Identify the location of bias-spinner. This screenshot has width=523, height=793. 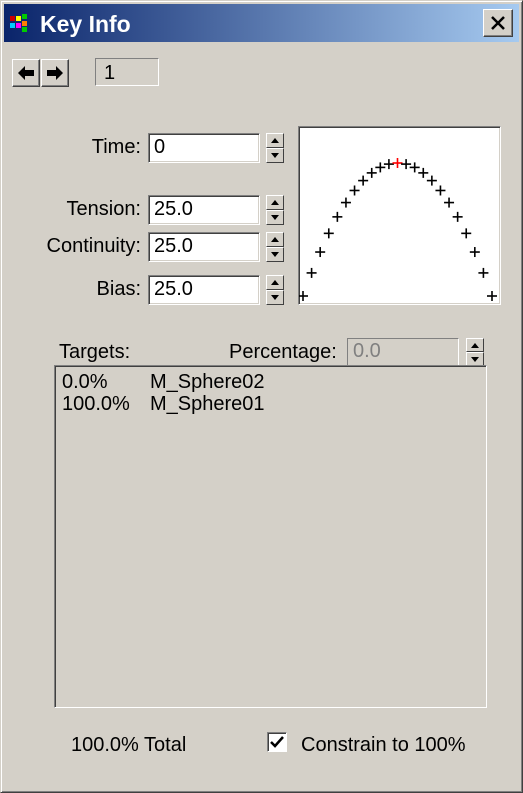
(275, 290).